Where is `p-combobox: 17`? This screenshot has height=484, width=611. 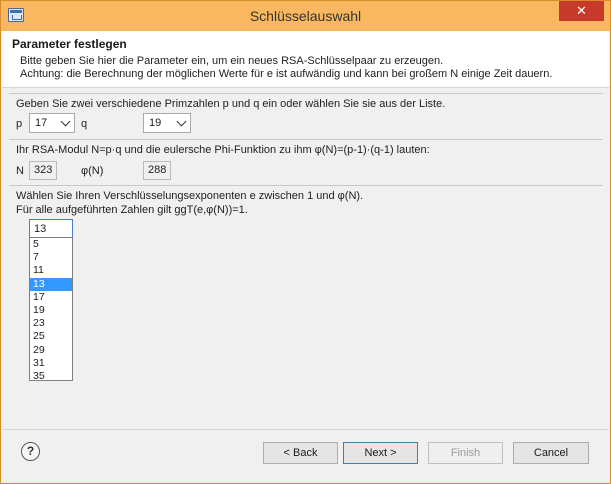 p-combobox: 17 is located at coordinates (52, 123).